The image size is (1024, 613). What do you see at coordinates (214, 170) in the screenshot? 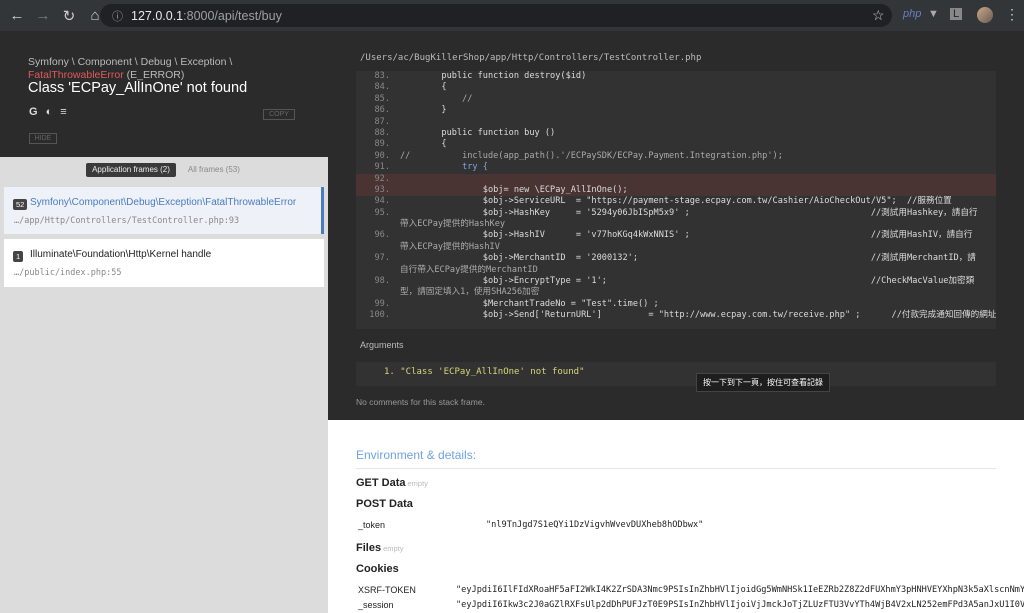
I see `tab-all-frames: All frames (53)` at bounding box center [214, 170].